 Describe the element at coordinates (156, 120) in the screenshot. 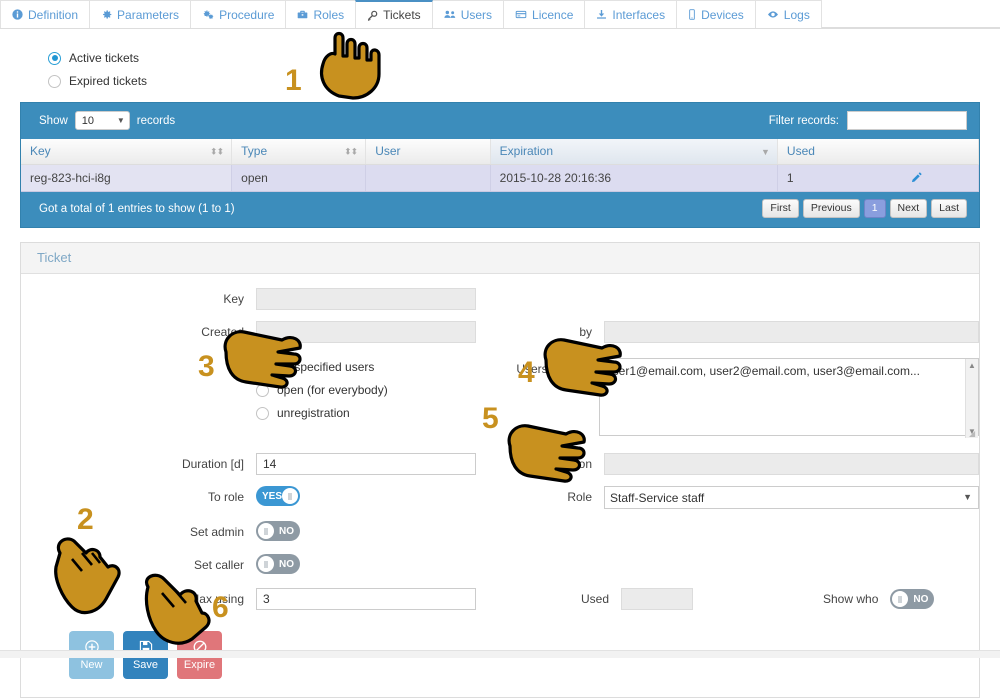

I see `records-label: records` at that location.